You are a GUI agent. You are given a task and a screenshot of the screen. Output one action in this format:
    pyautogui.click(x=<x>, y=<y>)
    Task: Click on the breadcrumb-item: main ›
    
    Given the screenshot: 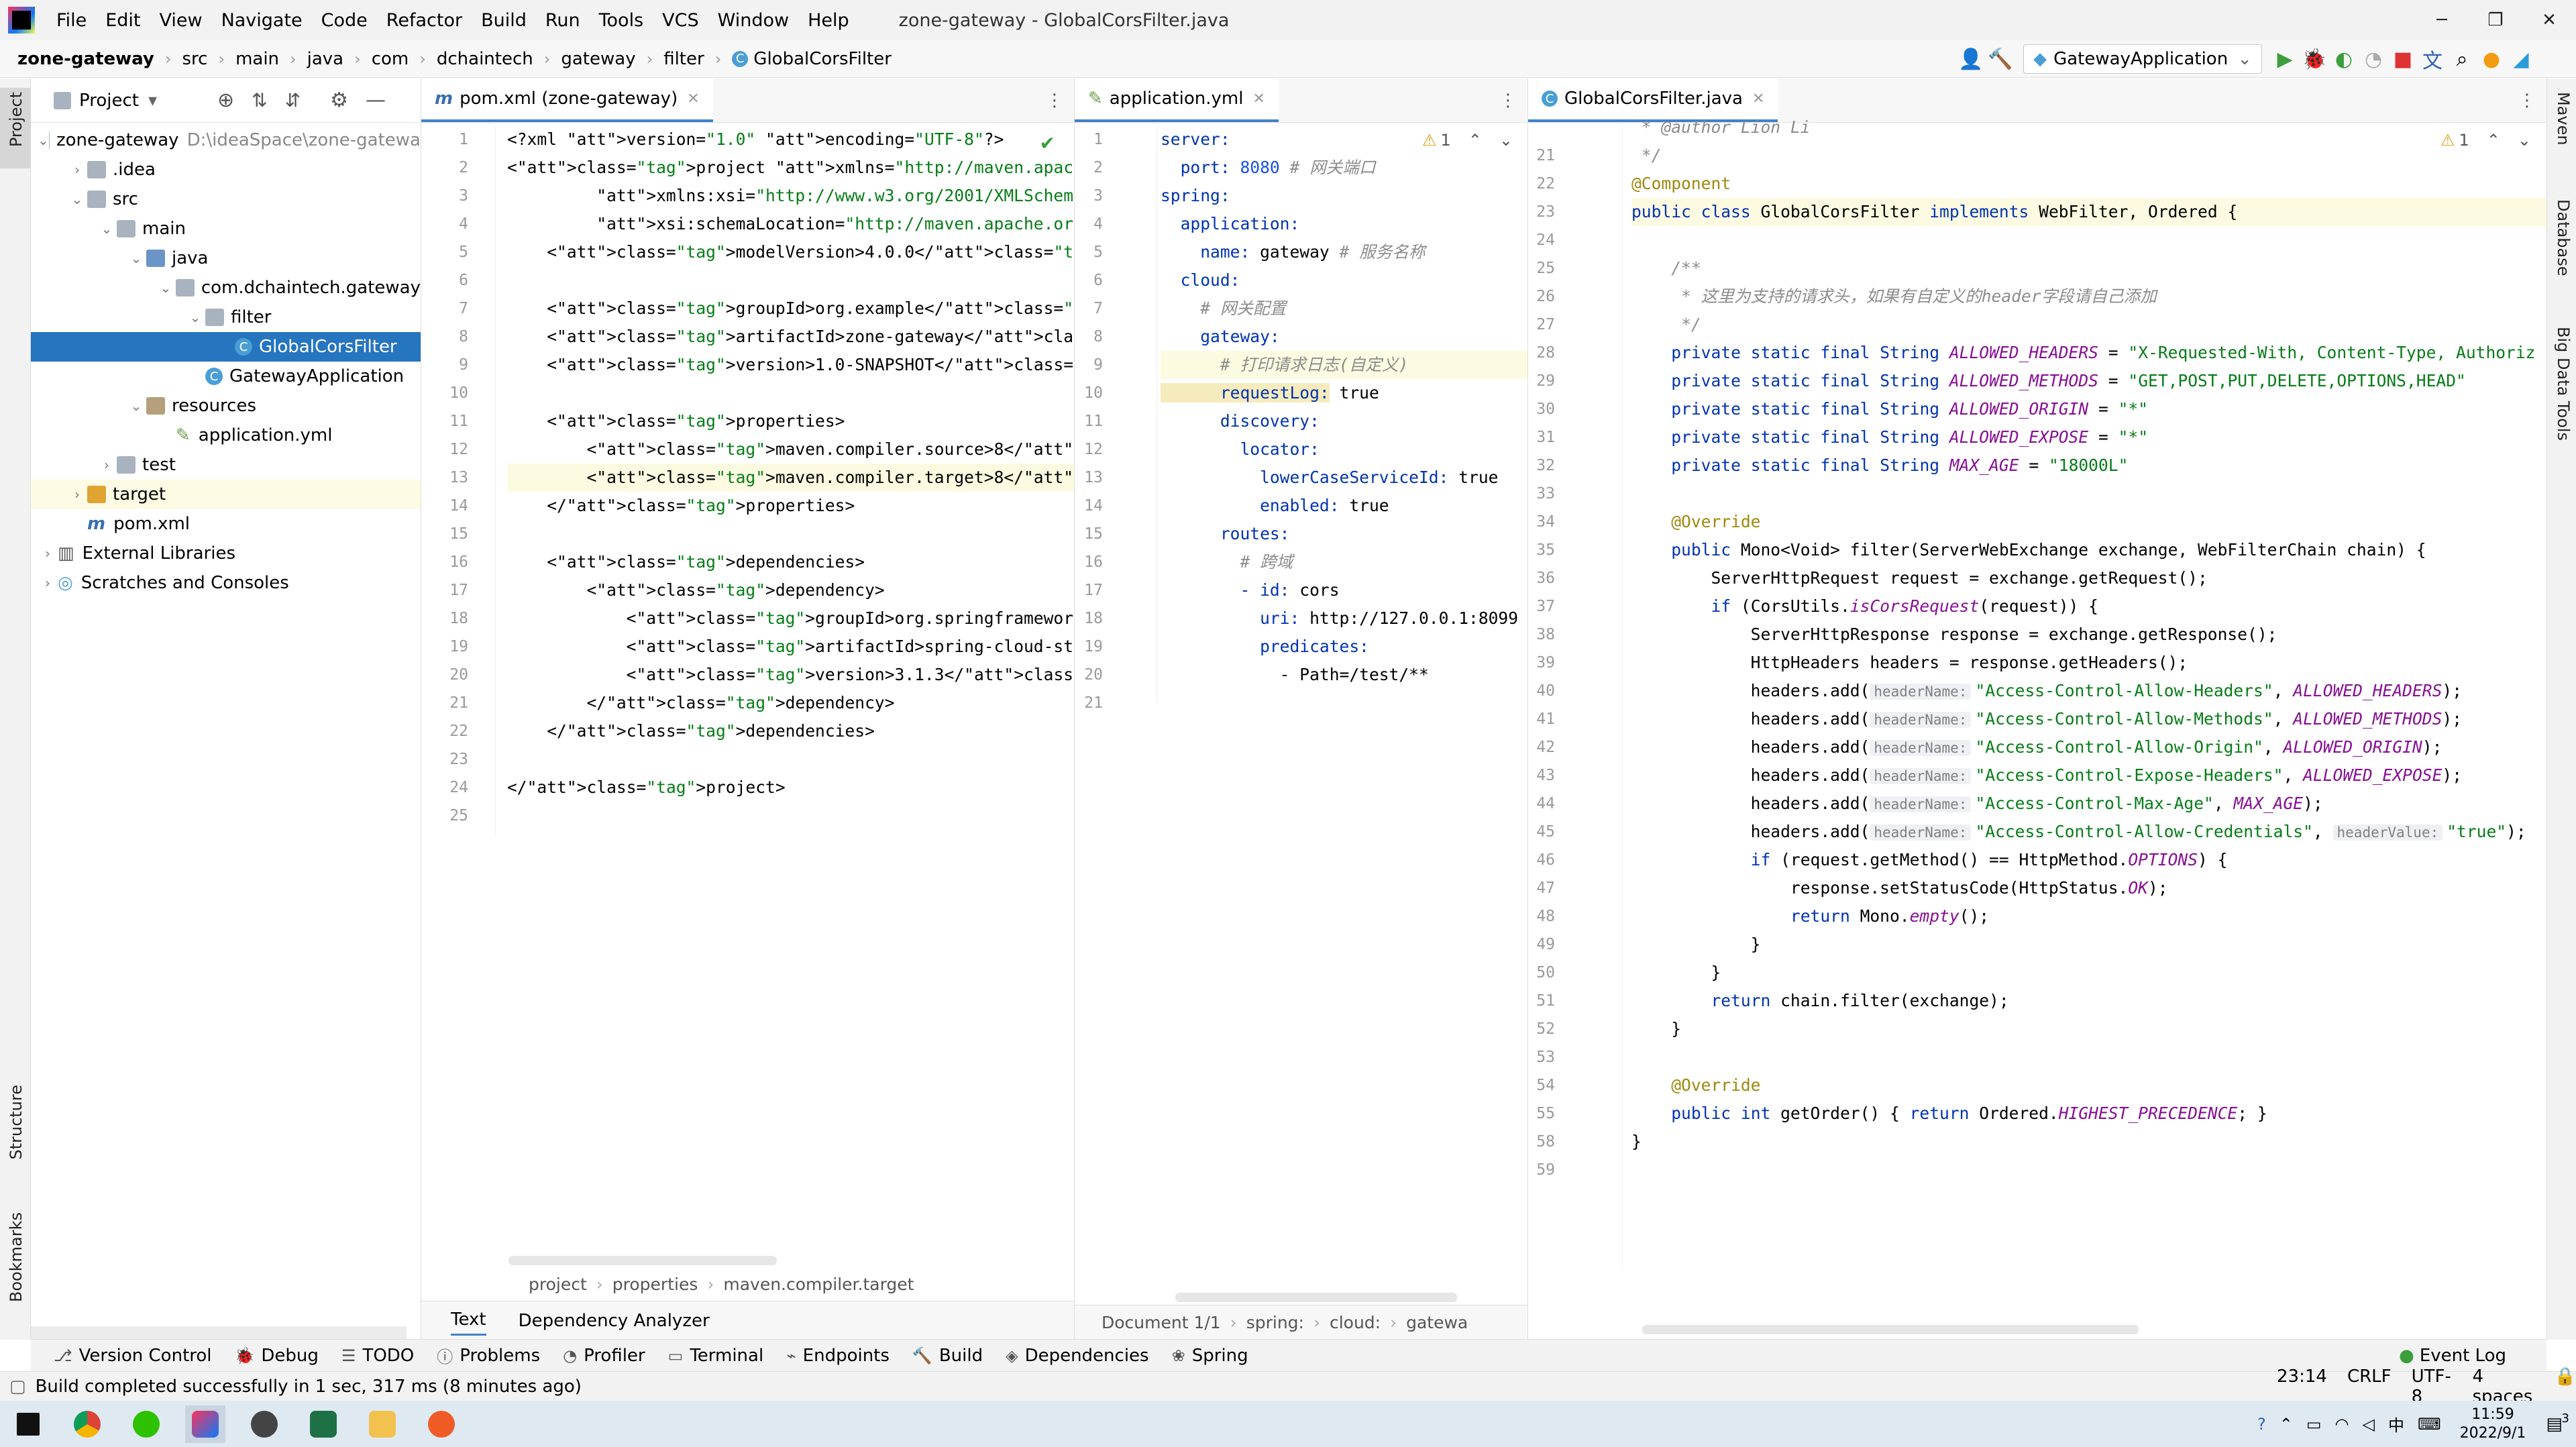 What is the action you would take?
    pyautogui.click(x=271, y=59)
    